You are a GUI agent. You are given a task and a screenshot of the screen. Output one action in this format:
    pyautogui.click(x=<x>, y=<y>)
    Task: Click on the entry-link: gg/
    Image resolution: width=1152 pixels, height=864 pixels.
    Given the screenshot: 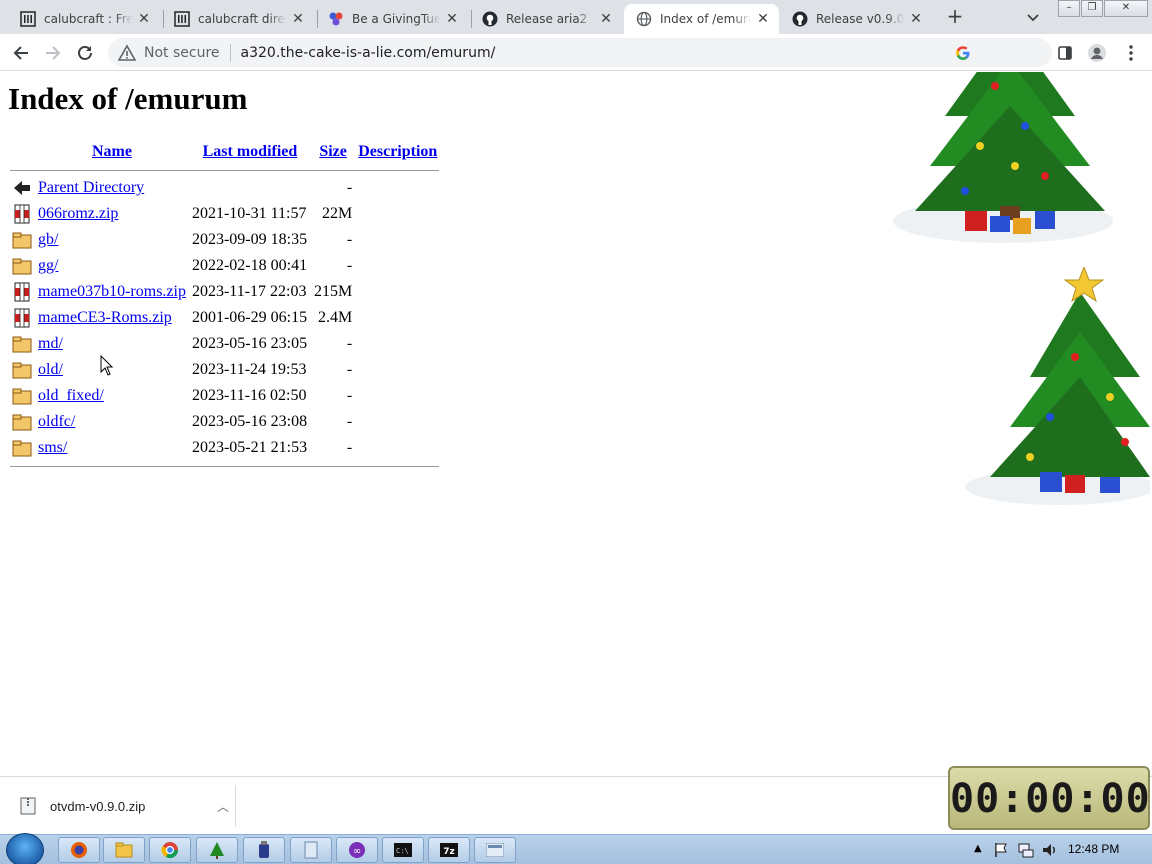 What is the action you would take?
    pyautogui.click(x=48, y=265)
    